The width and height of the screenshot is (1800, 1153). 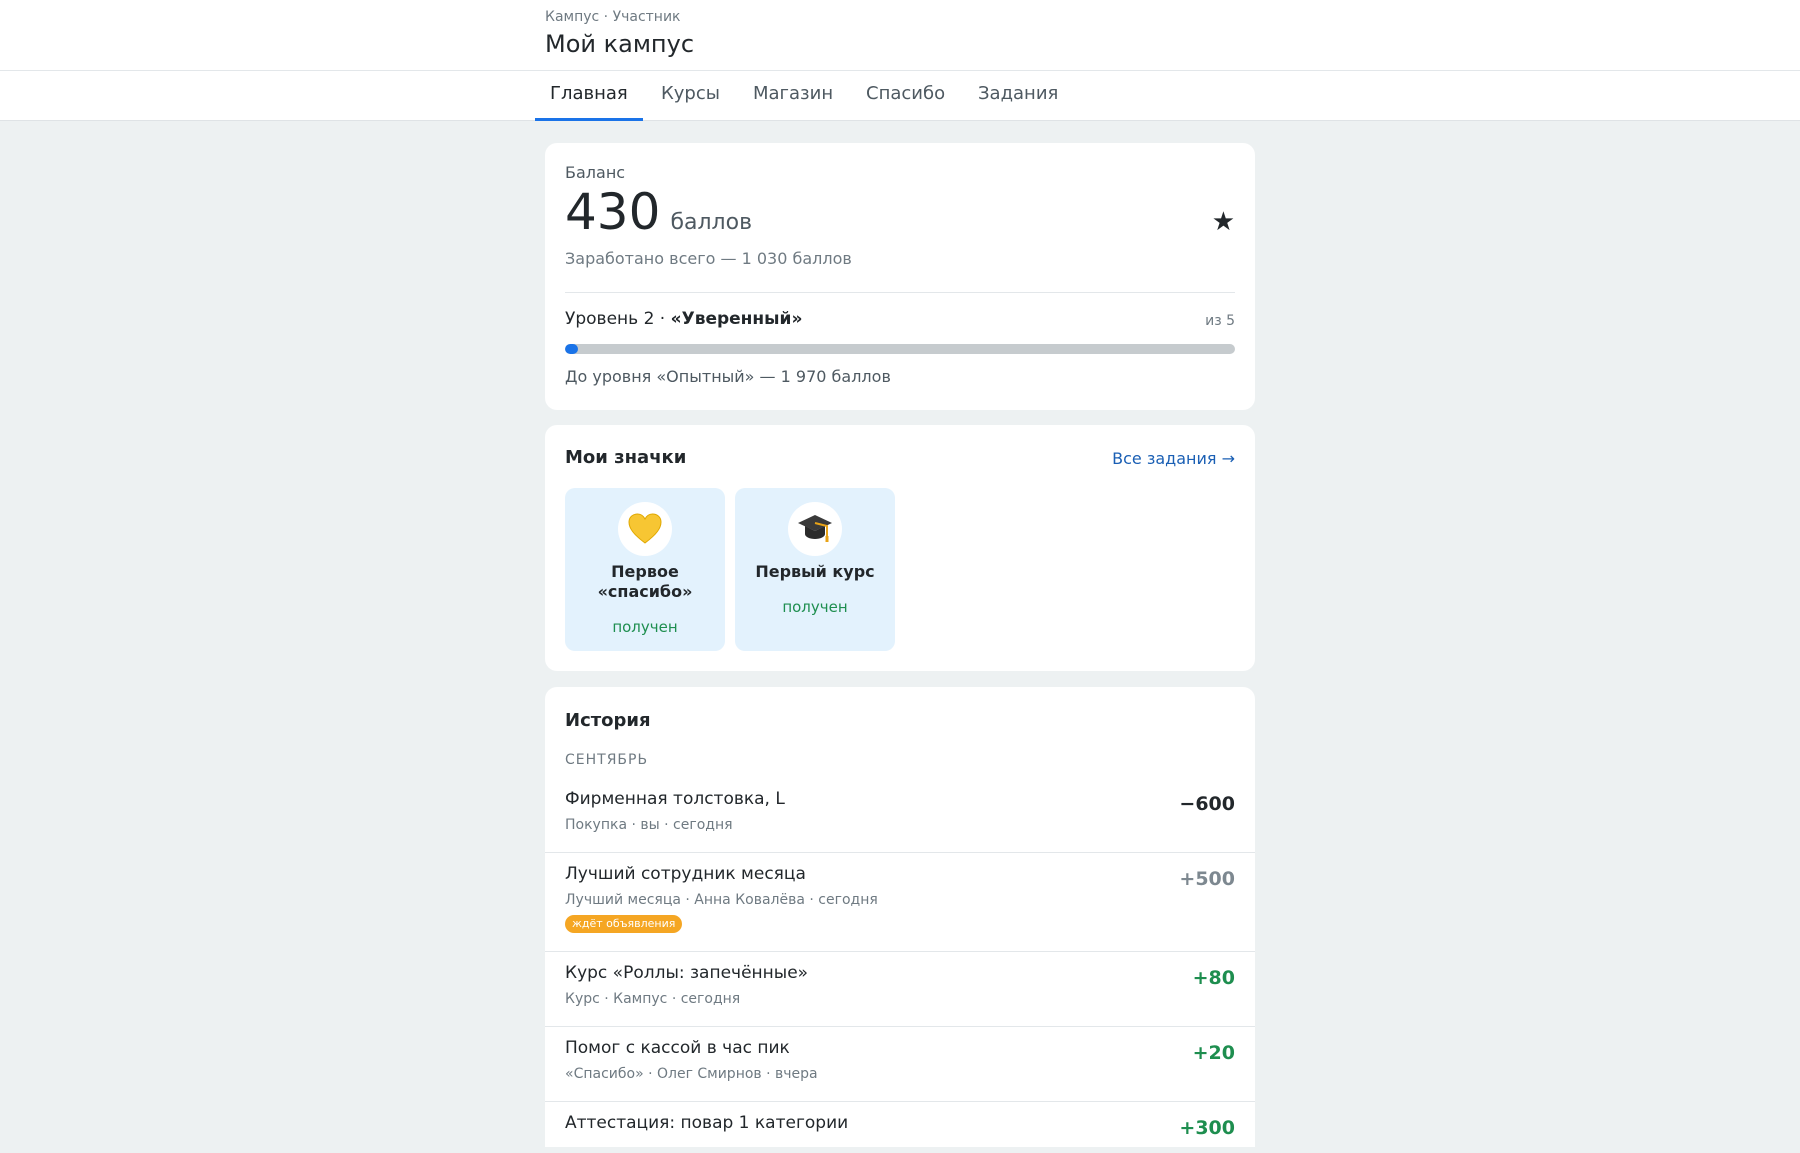 What do you see at coordinates (685, 874) in the screenshot?
I see `entry-title: Лучший сотрудник месяца` at bounding box center [685, 874].